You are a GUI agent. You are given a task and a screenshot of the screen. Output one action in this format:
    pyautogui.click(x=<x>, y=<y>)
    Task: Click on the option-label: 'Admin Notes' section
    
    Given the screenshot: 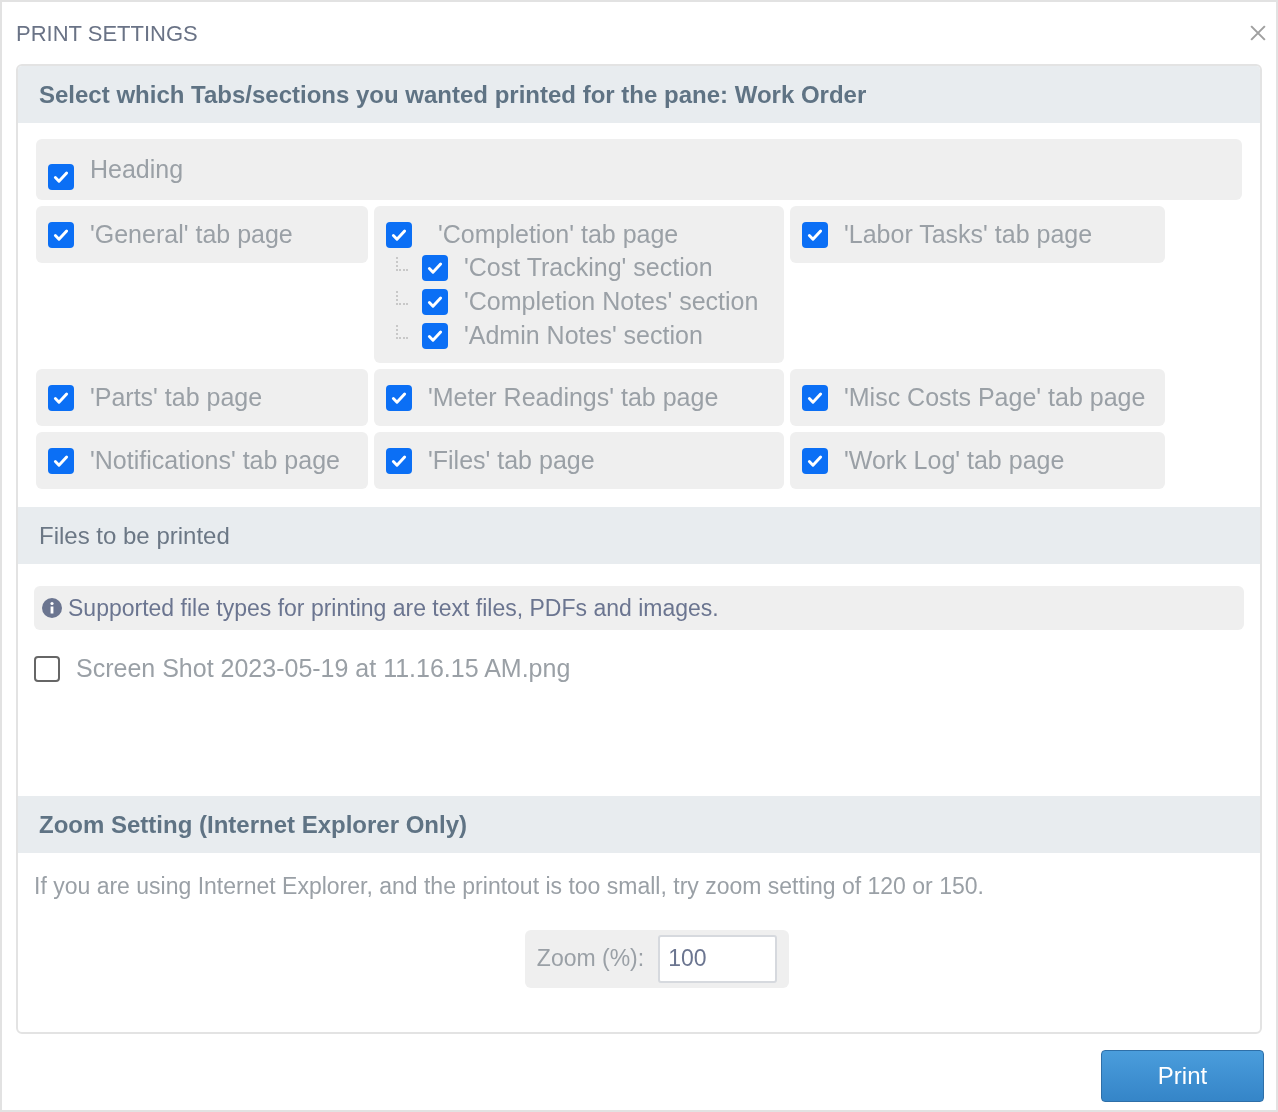 What is the action you would take?
    pyautogui.click(x=583, y=336)
    